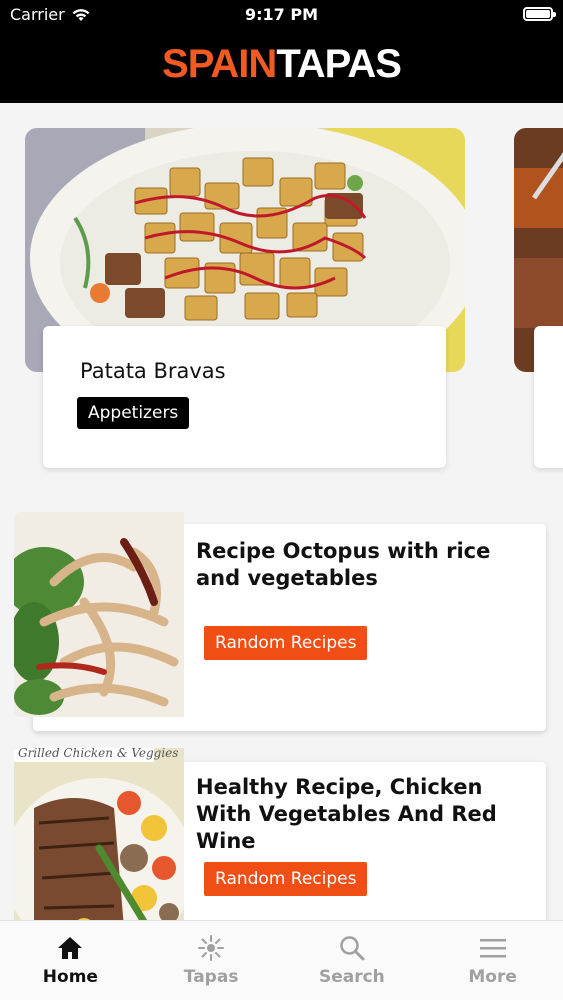  I want to click on tab-tapas: Tapas, so click(211, 960).